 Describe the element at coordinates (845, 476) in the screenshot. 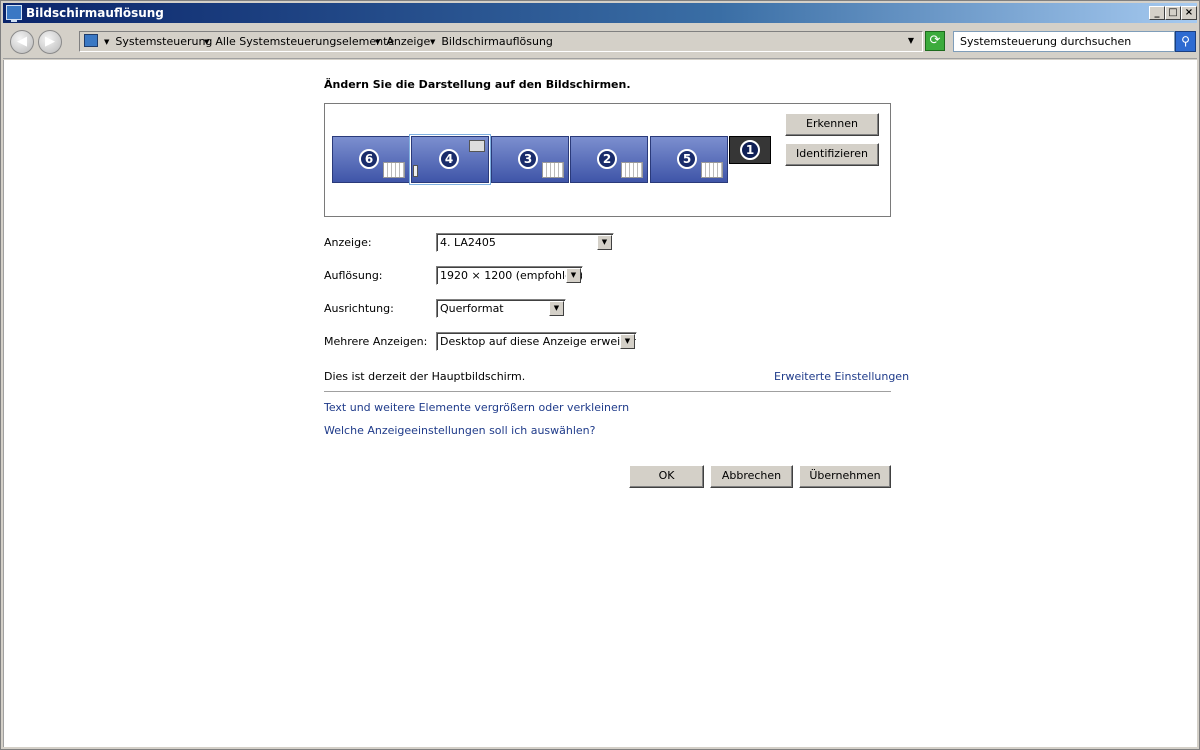

I see `apply-button: Übernehmen` at that location.